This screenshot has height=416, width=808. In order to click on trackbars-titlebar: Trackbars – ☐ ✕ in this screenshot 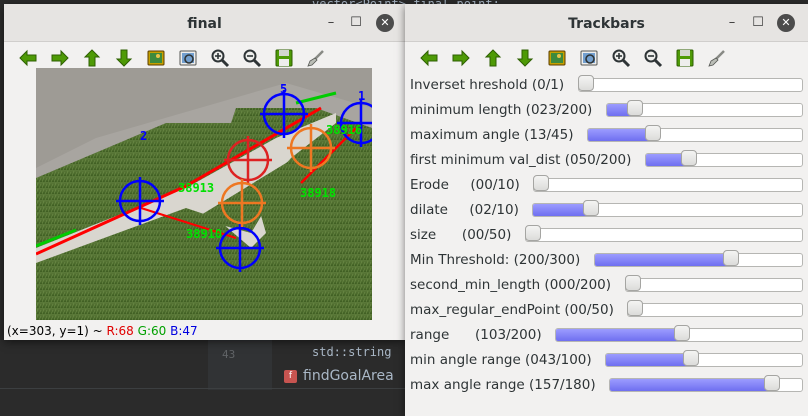, I will do `click(606, 23)`.